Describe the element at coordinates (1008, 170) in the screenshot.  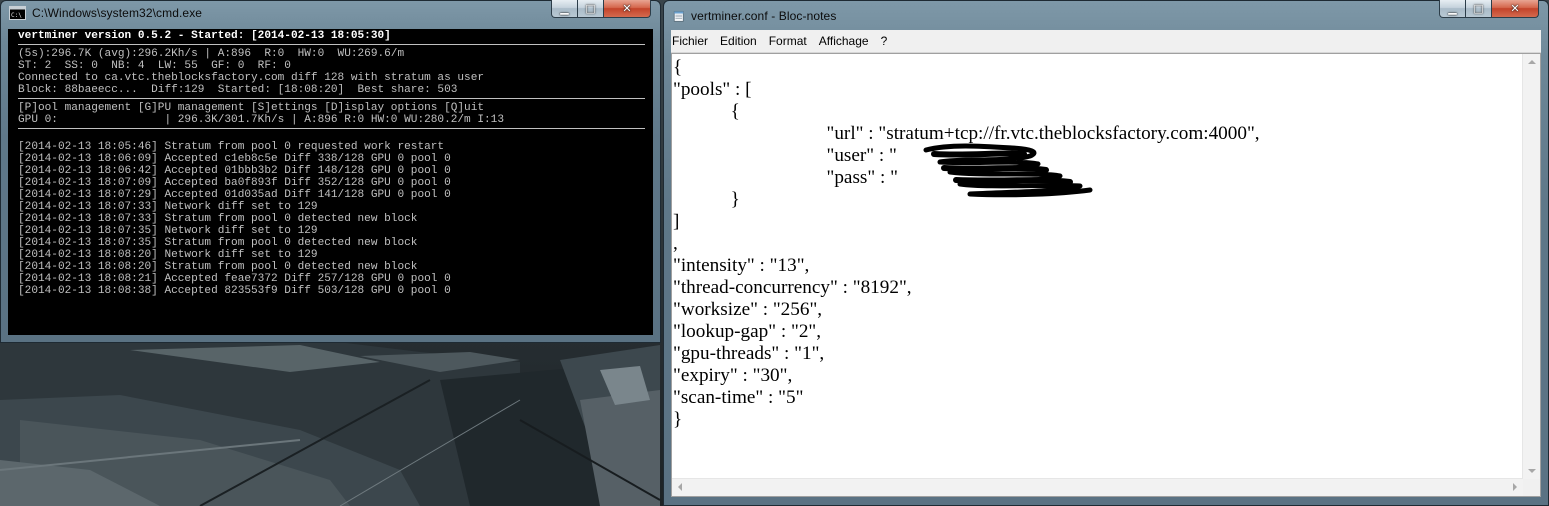
I see `redaction-scribble` at that location.